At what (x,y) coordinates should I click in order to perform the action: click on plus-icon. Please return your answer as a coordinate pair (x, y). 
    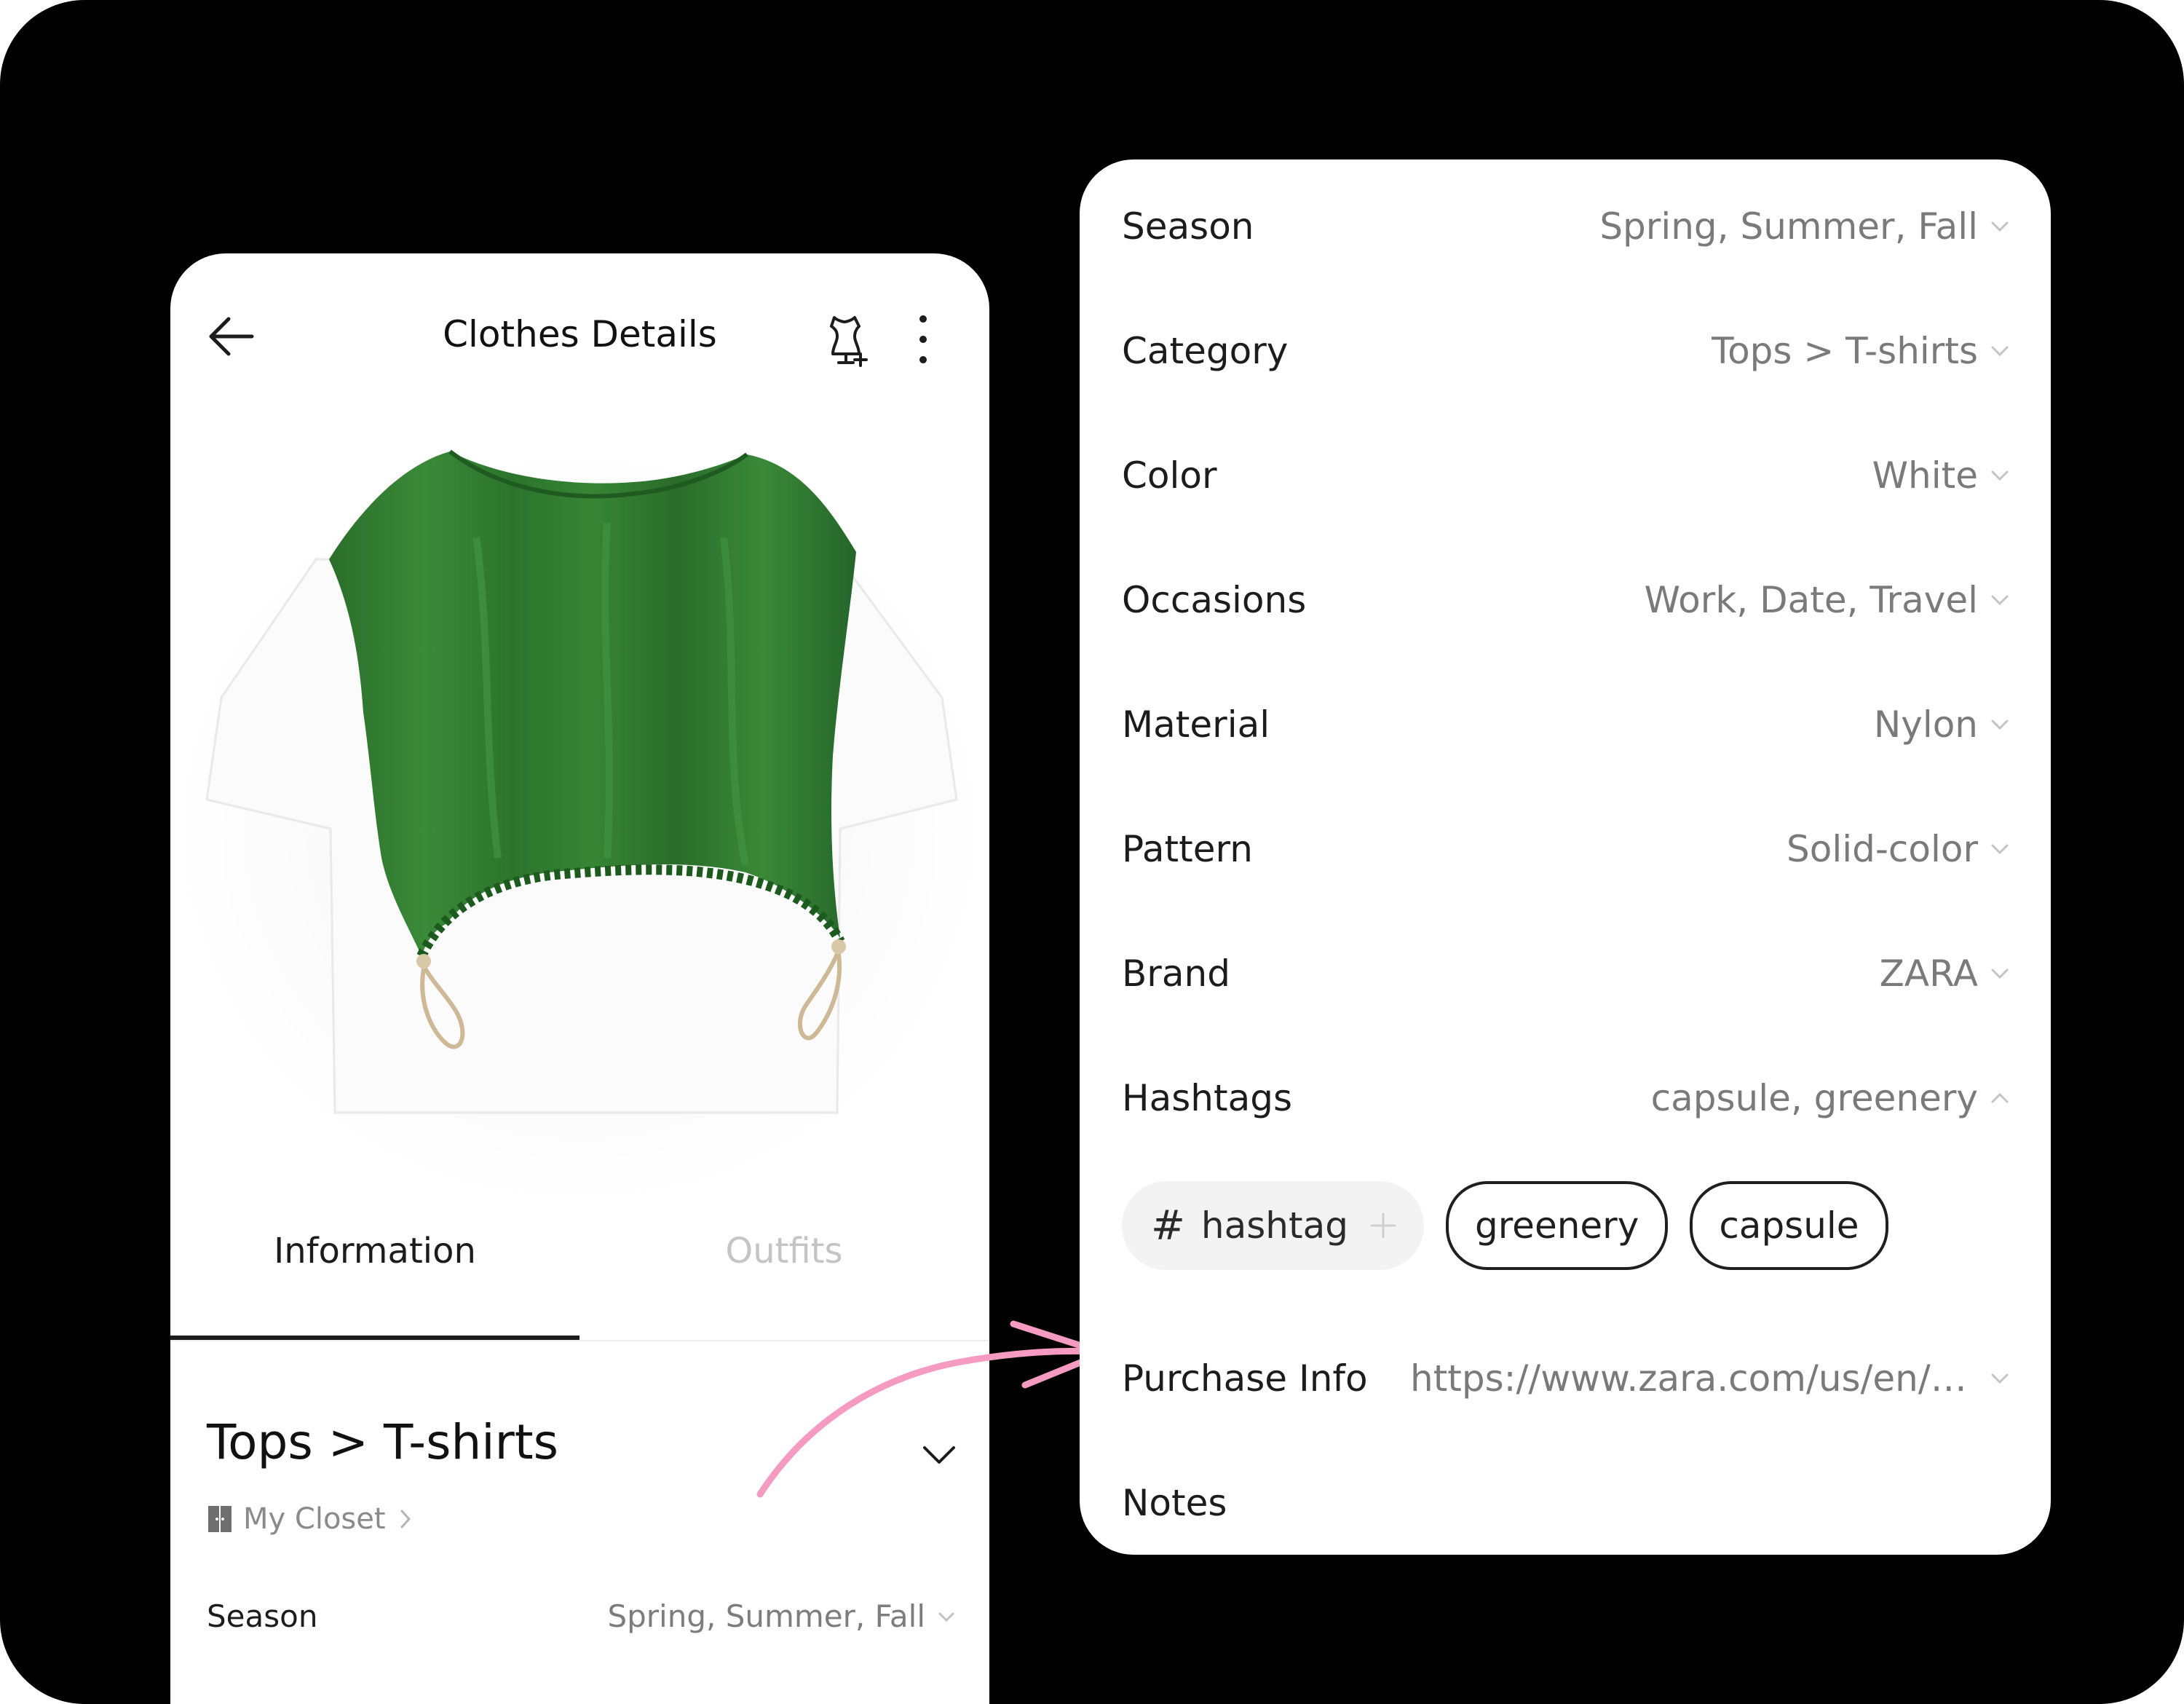
    Looking at the image, I should click on (1383, 1225).